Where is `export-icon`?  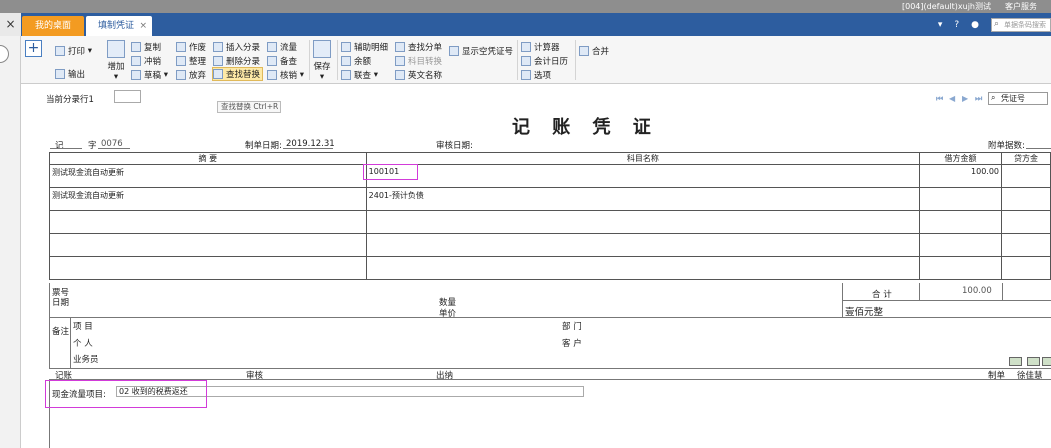
export-icon is located at coordinates (60, 74).